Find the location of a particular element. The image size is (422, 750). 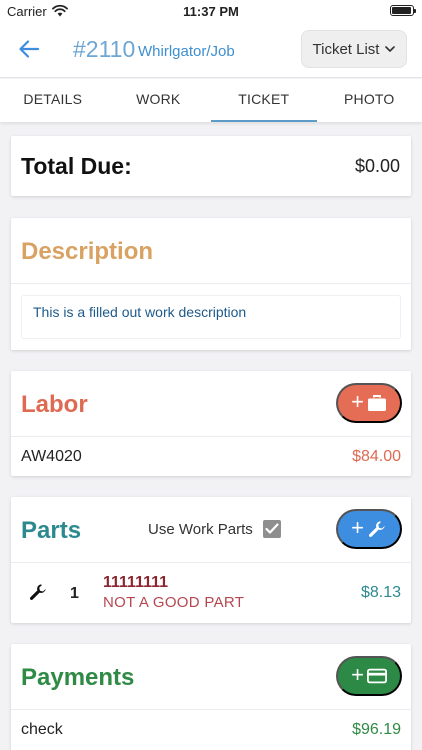

checkmark-icon is located at coordinates (272, 528).